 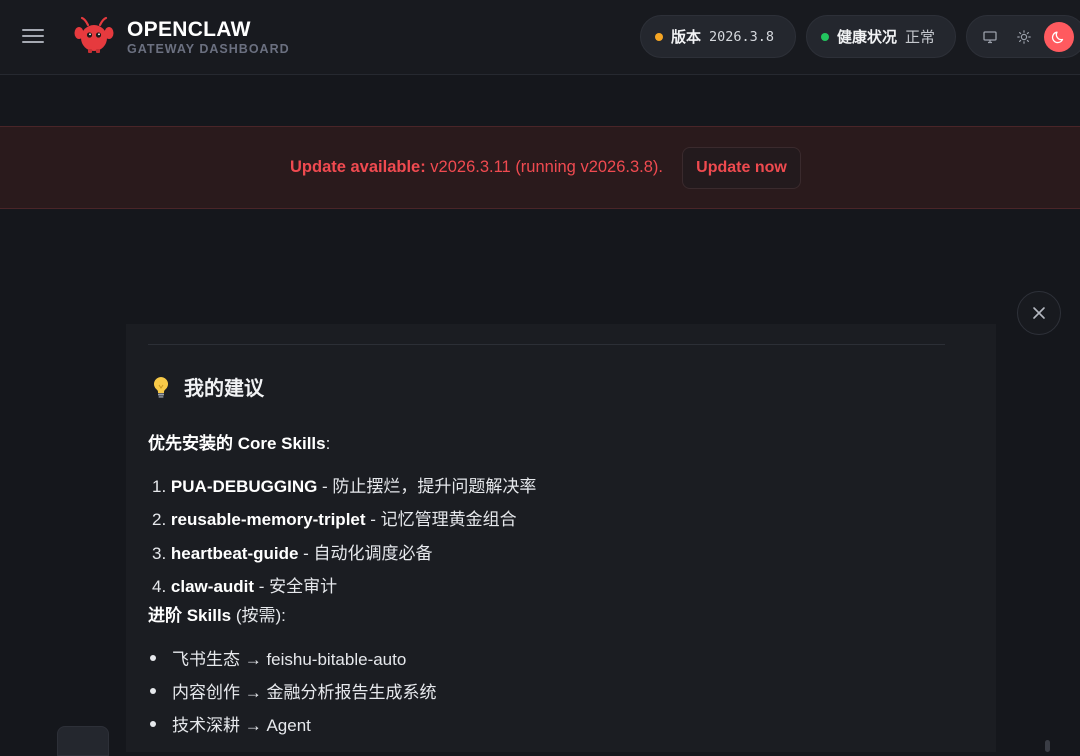 I want to click on list-item: 4. claw-audit - 安全审计, so click(x=244, y=584).